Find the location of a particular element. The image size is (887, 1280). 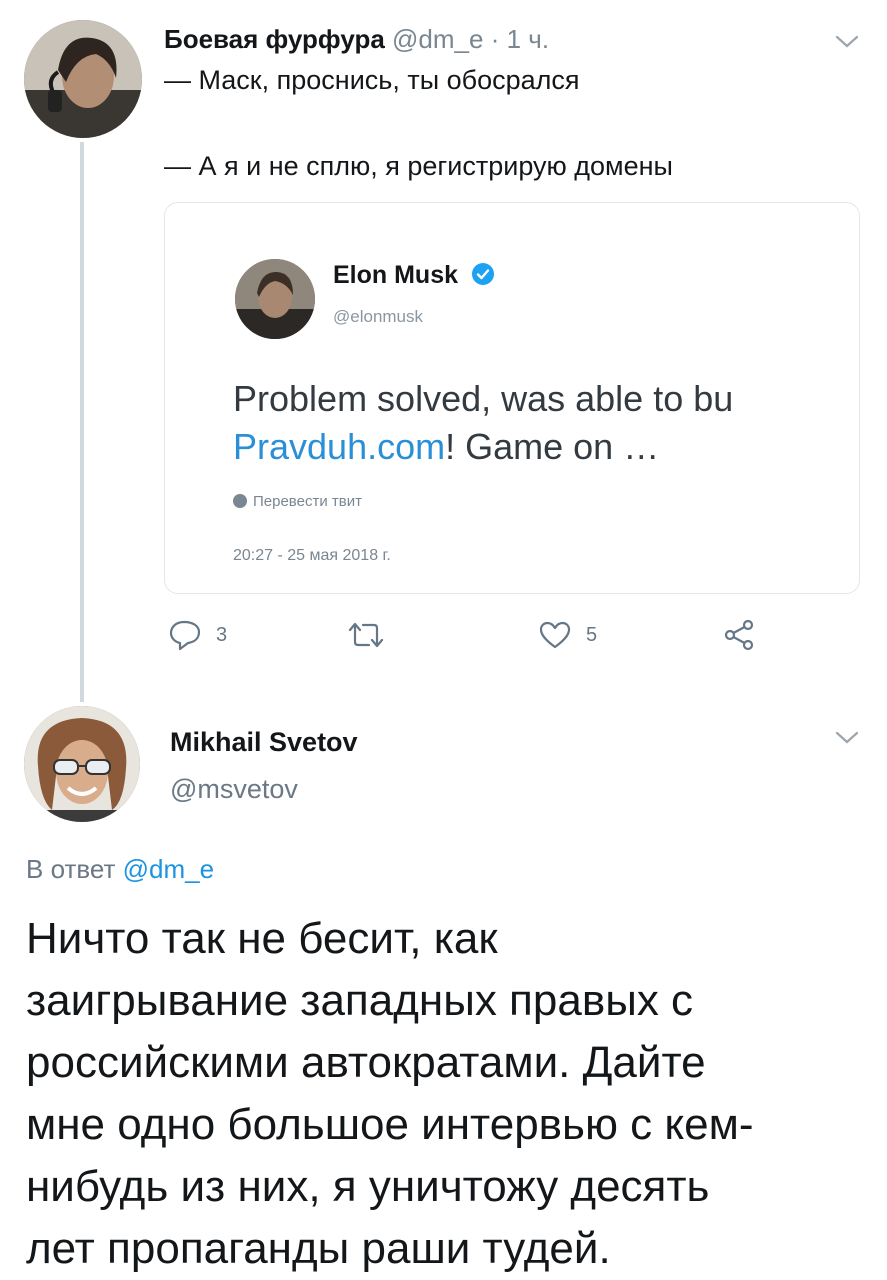

share-button is located at coordinates (739, 635).